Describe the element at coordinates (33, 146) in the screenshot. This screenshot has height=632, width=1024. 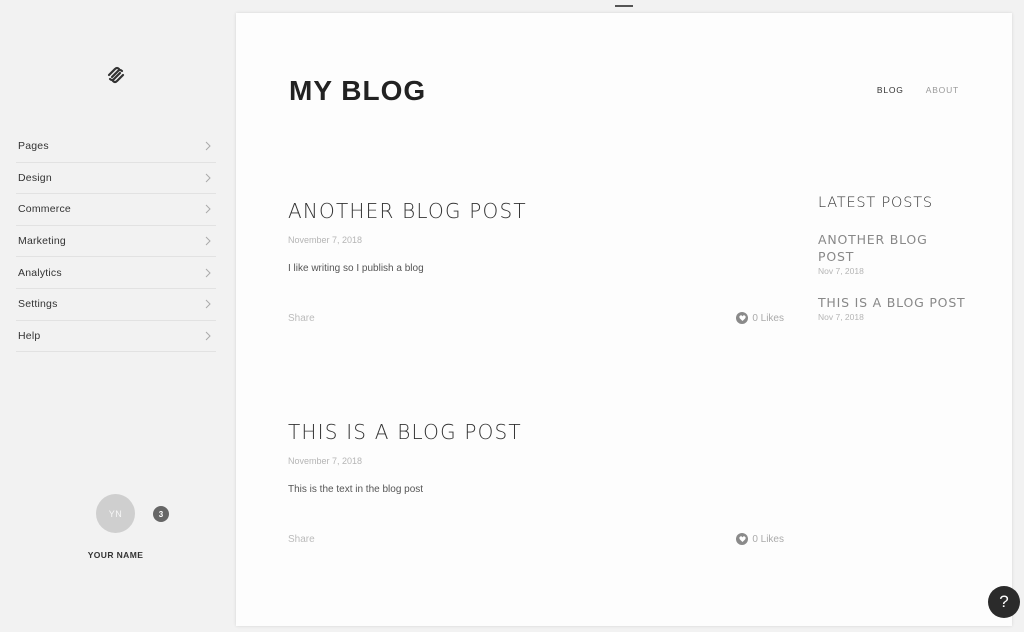
I see `sidebar-item-label: Pages` at that location.